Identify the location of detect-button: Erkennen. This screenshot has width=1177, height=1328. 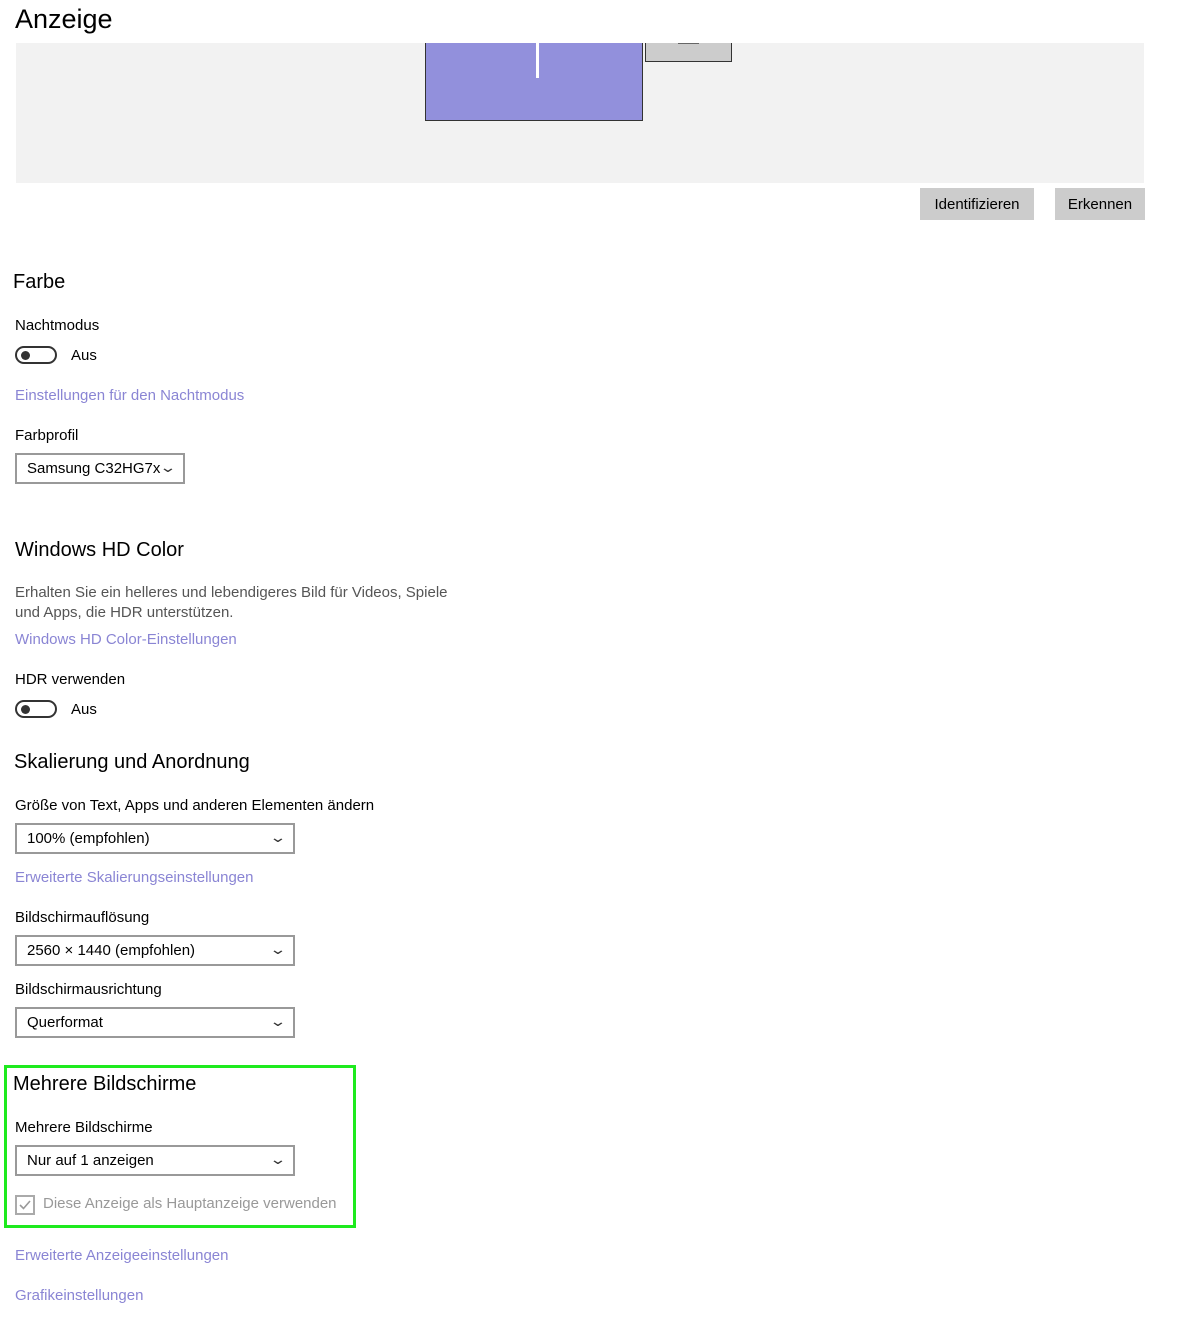
(1100, 204).